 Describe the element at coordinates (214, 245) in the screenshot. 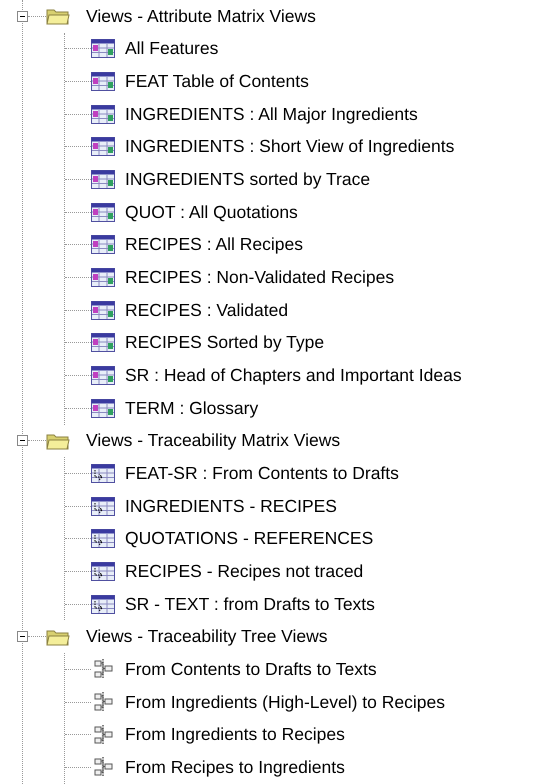

I see `view-item: RECIPES : All Recipes` at that location.